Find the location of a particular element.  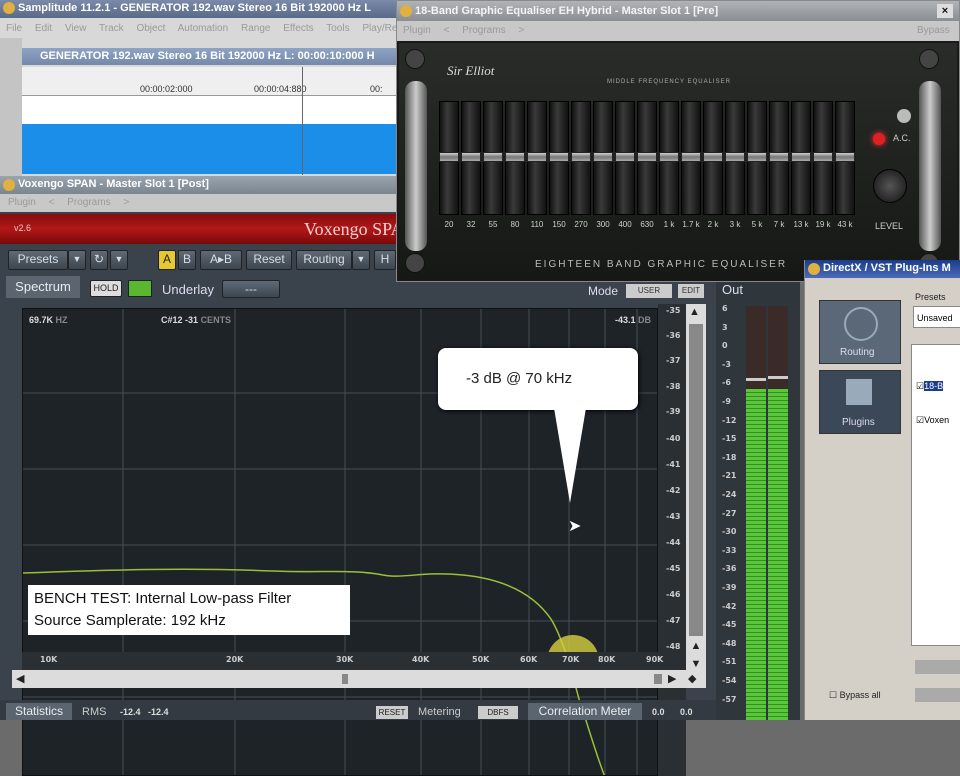

checkbox-icon: ☐ is located at coordinates (833, 695).